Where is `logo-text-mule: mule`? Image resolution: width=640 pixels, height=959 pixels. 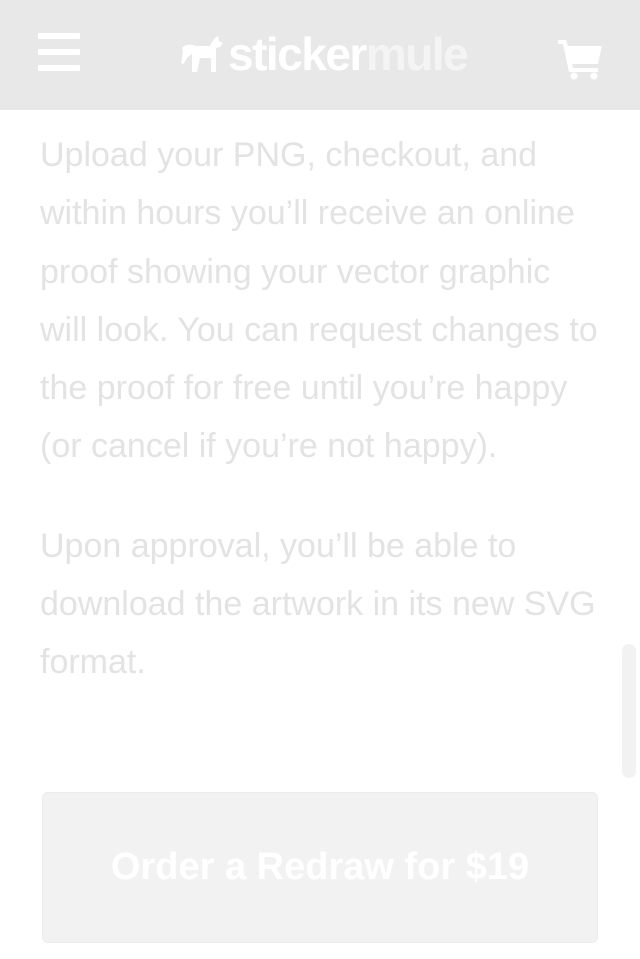
logo-text-mule: mule is located at coordinates (417, 54).